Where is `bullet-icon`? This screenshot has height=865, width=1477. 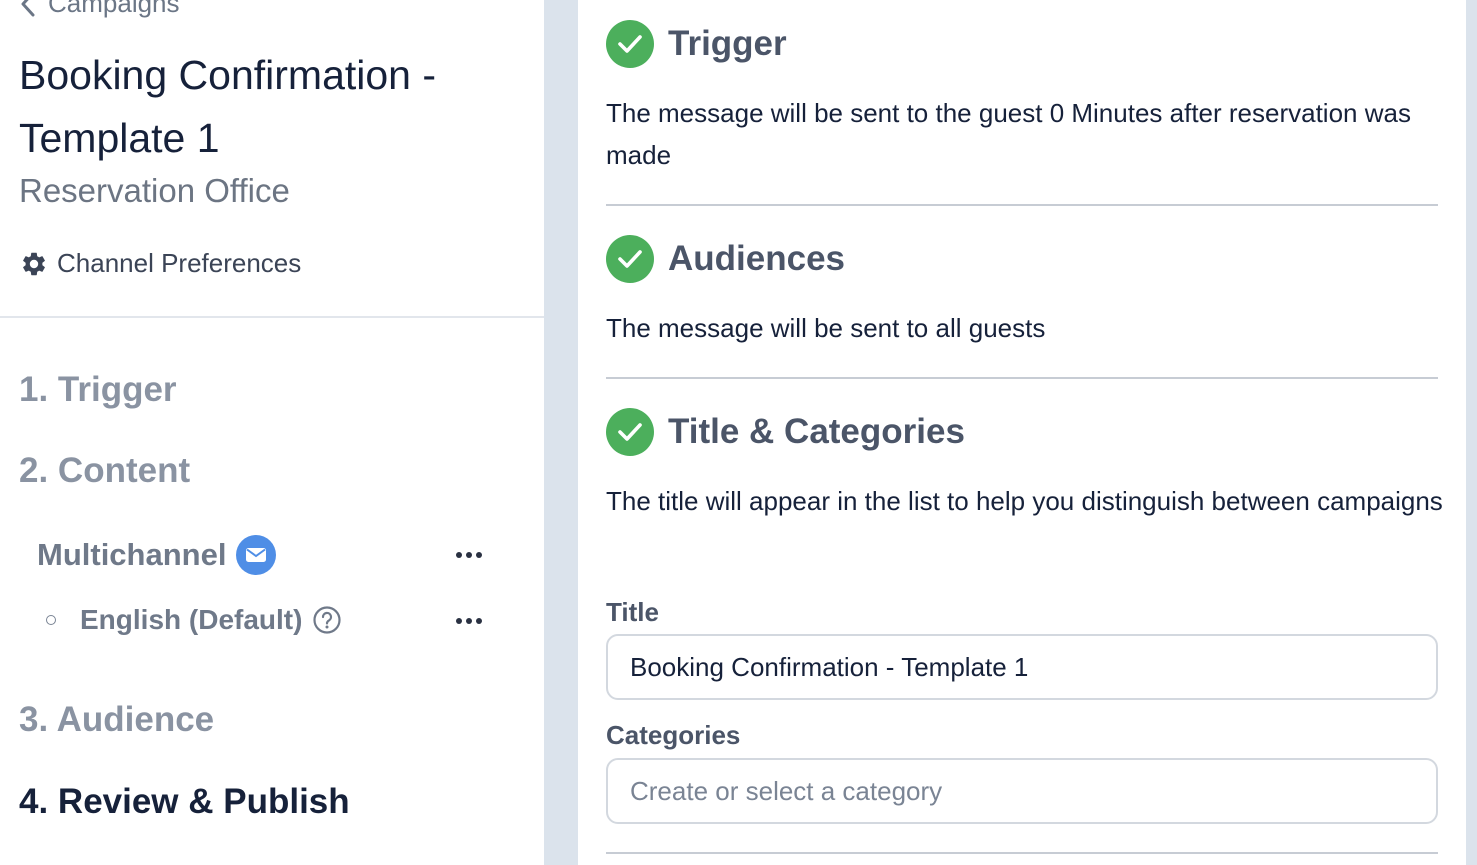 bullet-icon is located at coordinates (51, 620).